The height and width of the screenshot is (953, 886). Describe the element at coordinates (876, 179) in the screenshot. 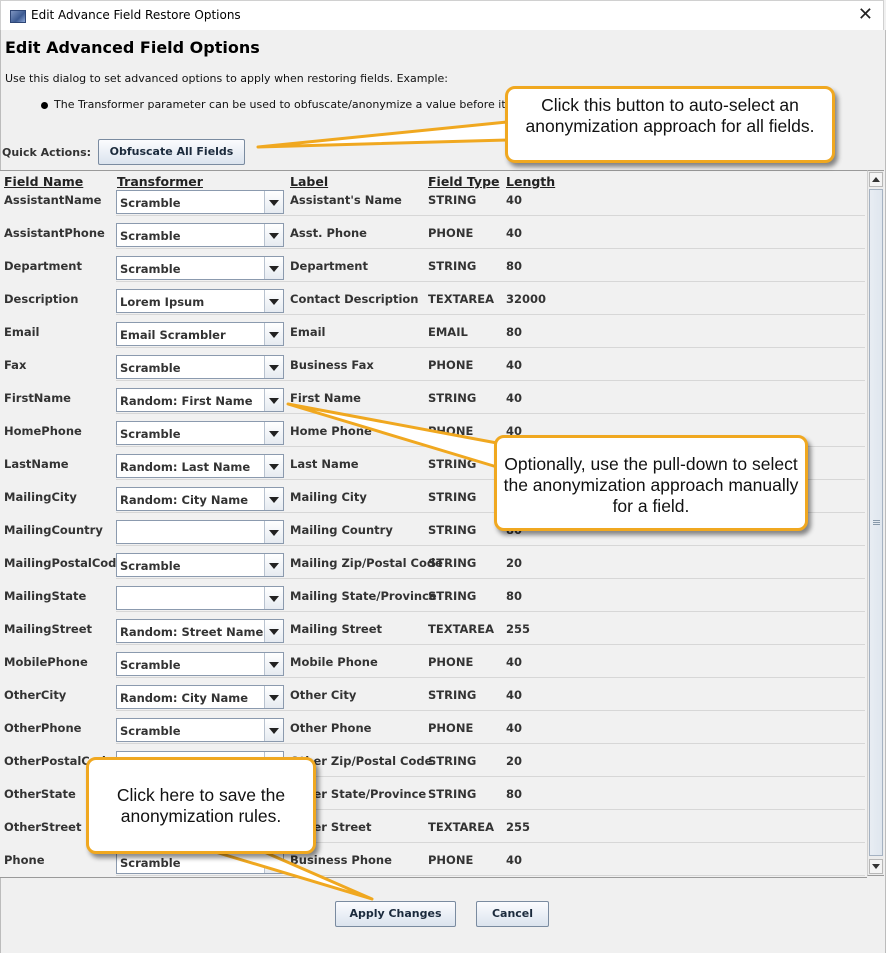

I see `scroll-up-arrow-icon` at that location.